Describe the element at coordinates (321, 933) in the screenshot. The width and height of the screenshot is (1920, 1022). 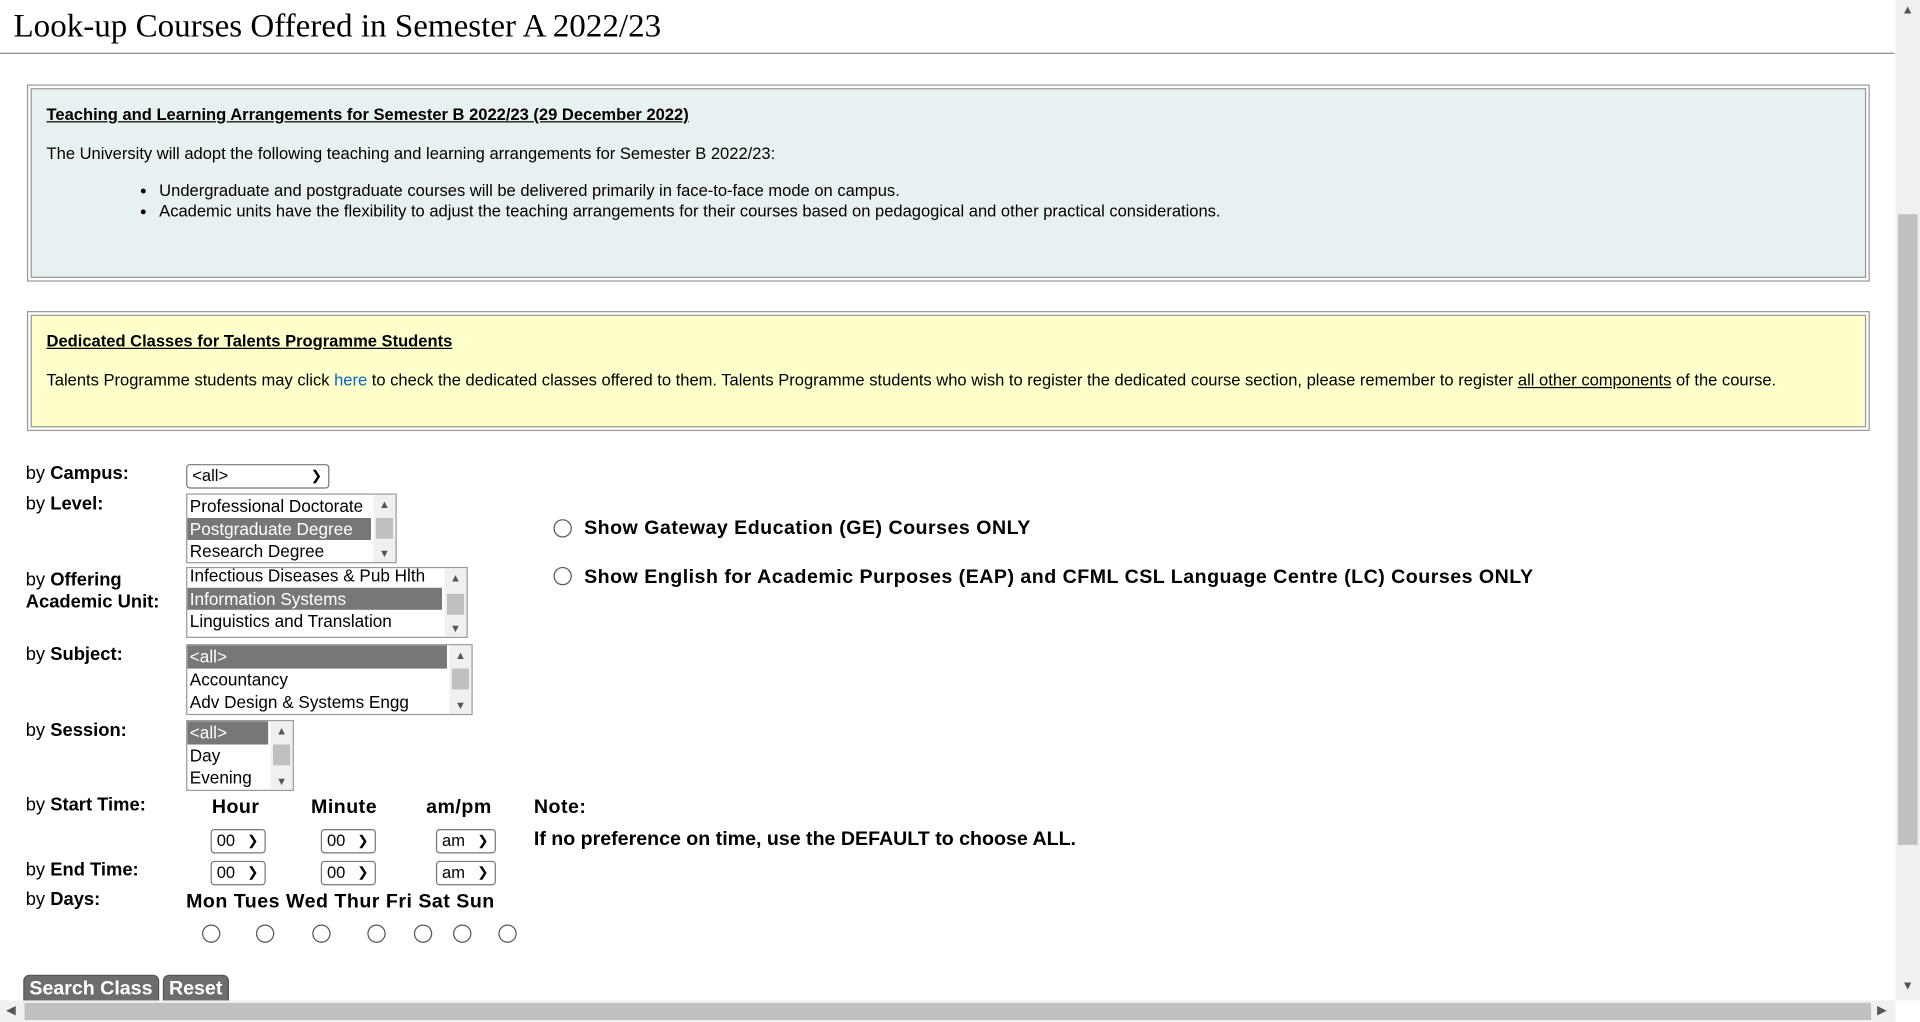
I see `day-wed-radio` at that location.